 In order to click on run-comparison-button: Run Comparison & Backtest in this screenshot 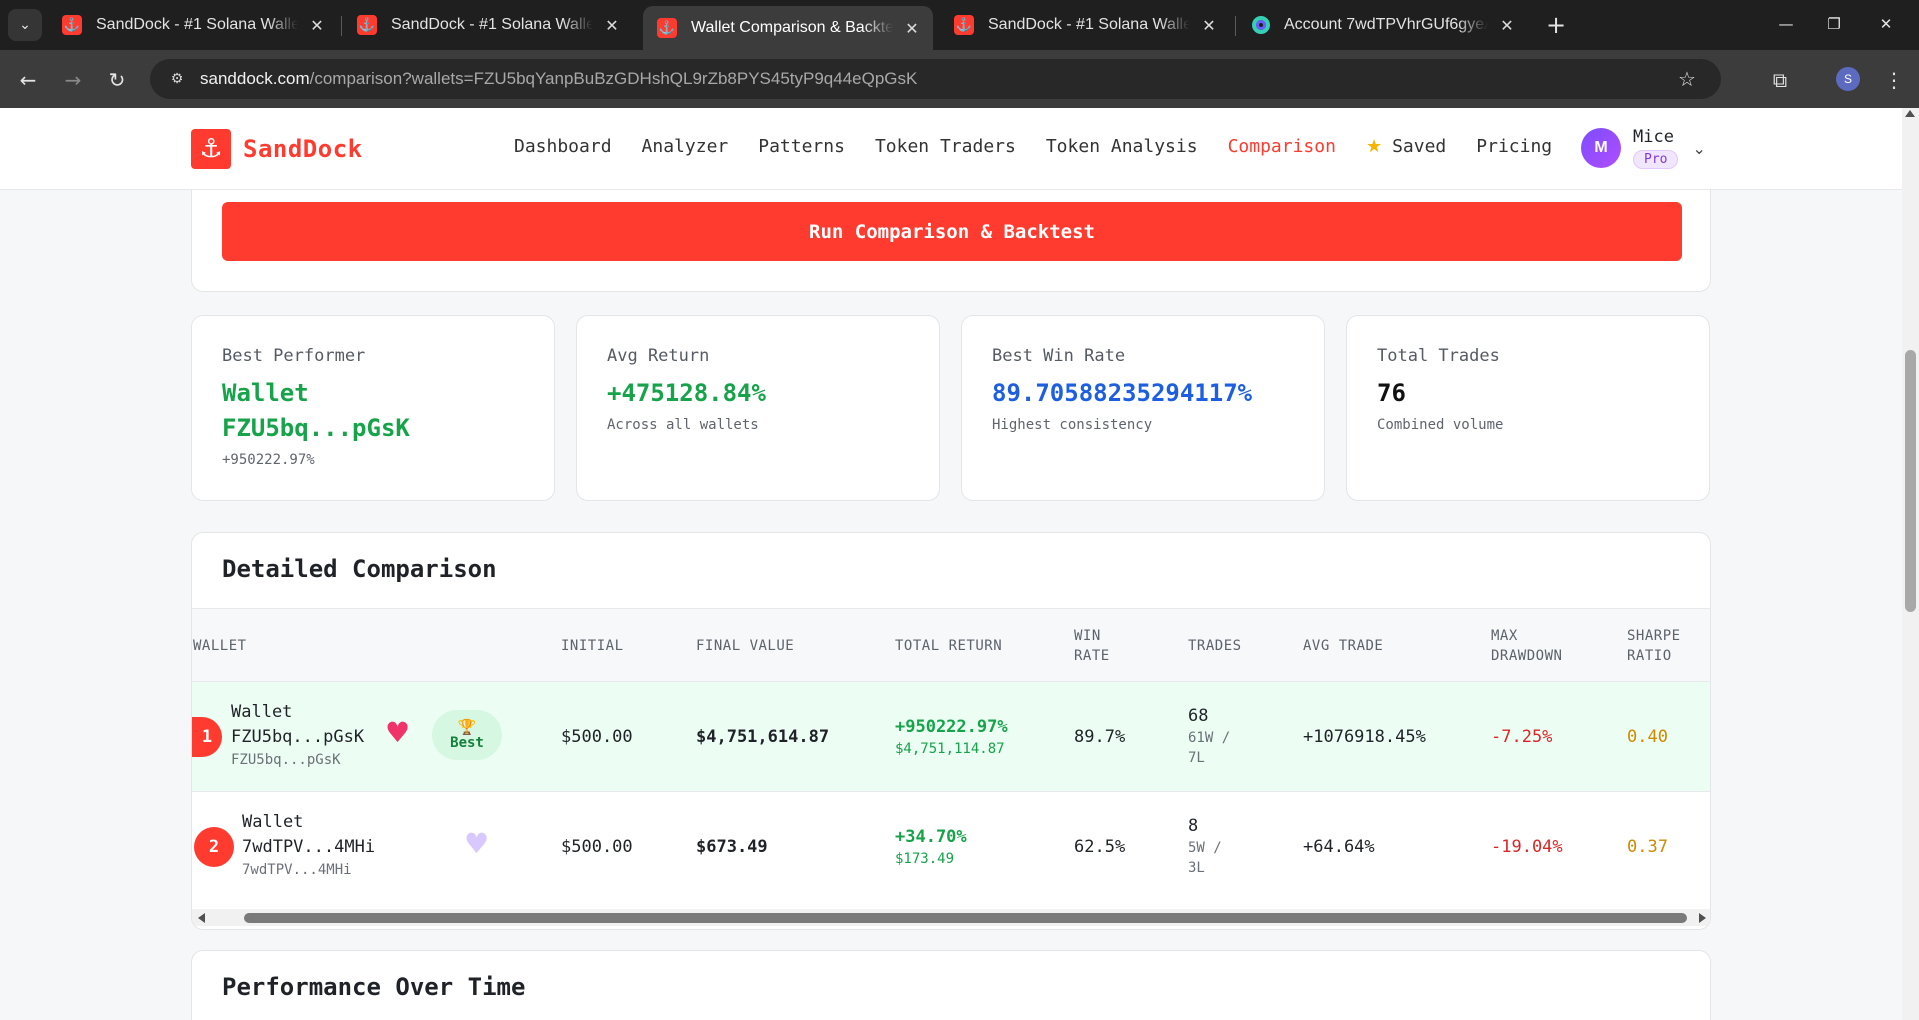, I will do `click(952, 231)`.